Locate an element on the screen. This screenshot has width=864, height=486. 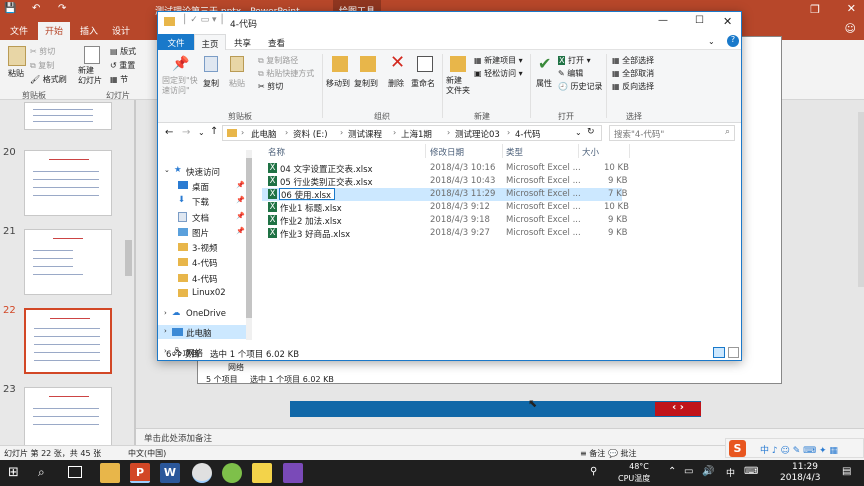
nav-this-pc: 此电脑 is located at coordinates (199, 333).